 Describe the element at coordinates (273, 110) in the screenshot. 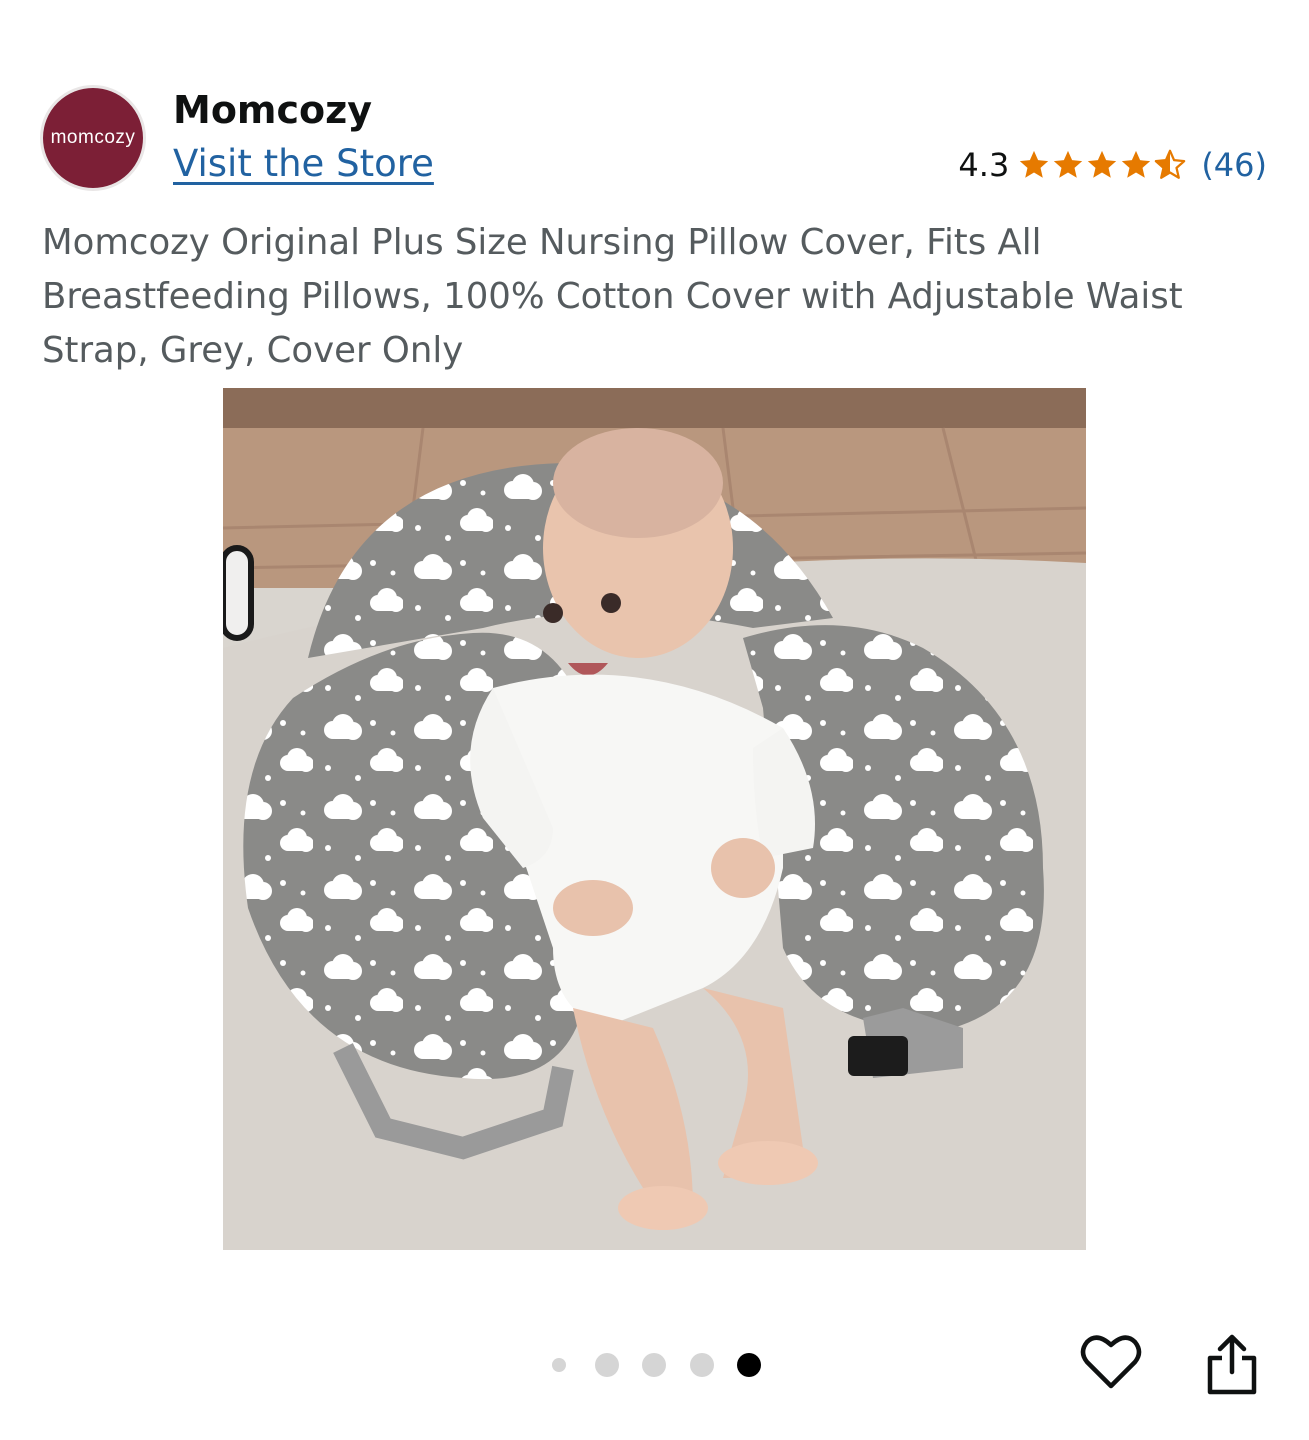

I see `brand-name: Momcozy` at that location.